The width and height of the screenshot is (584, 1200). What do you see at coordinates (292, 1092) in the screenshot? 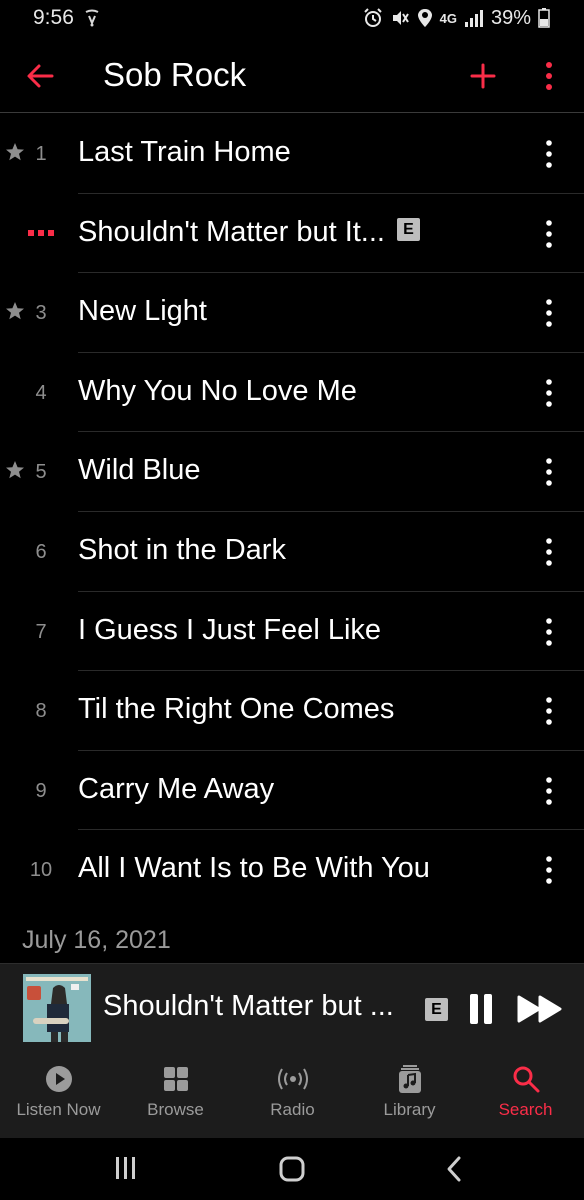
I see `tab-radio: Radio` at bounding box center [292, 1092].